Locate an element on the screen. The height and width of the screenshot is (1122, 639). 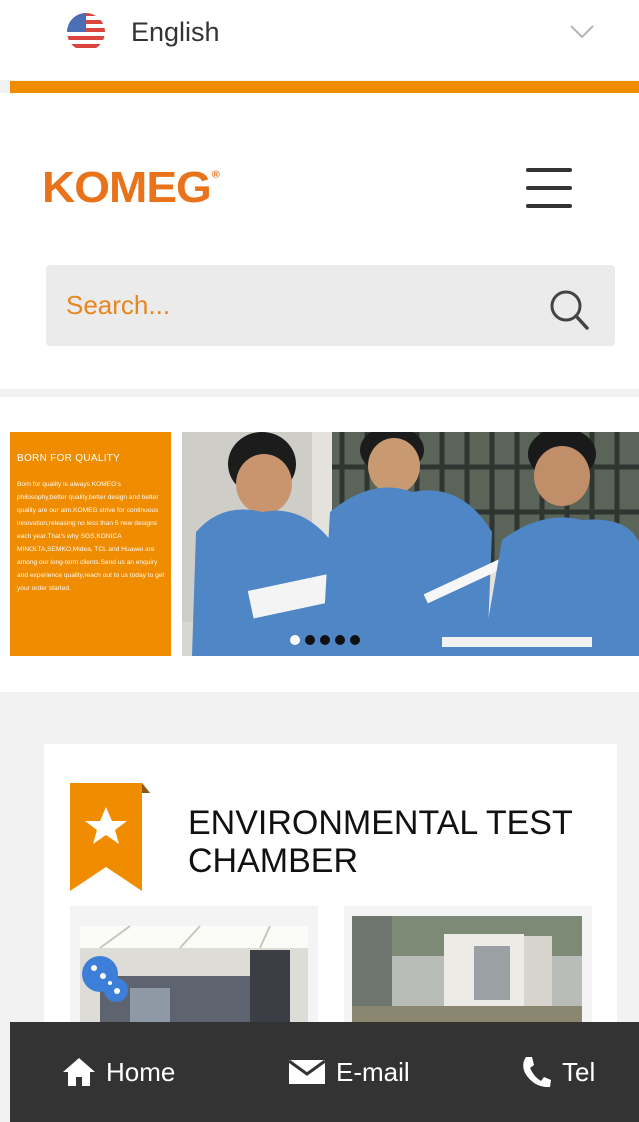
language-label: English is located at coordinates (175, 32).